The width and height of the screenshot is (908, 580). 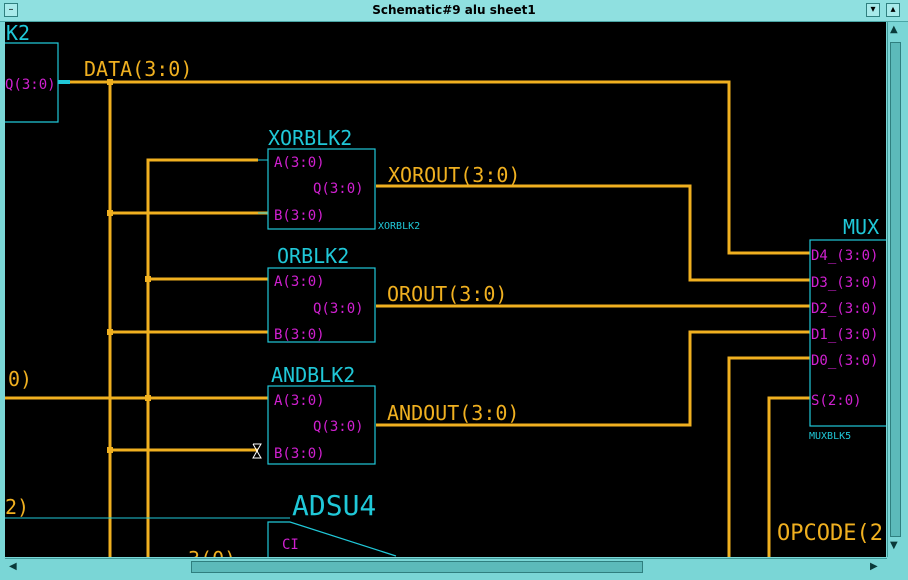 What do you see at coordinates (894, 29) in the screenshot?
I see `arrow-up-icon: ▲` at bounding box center [894, 29].